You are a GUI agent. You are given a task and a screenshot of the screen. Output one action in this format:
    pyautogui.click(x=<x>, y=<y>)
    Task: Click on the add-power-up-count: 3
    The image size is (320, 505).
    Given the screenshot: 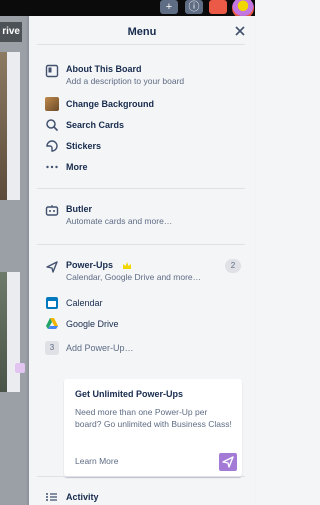 What is the action you would take?
    pyautogui.click(x=52, y=348)
    